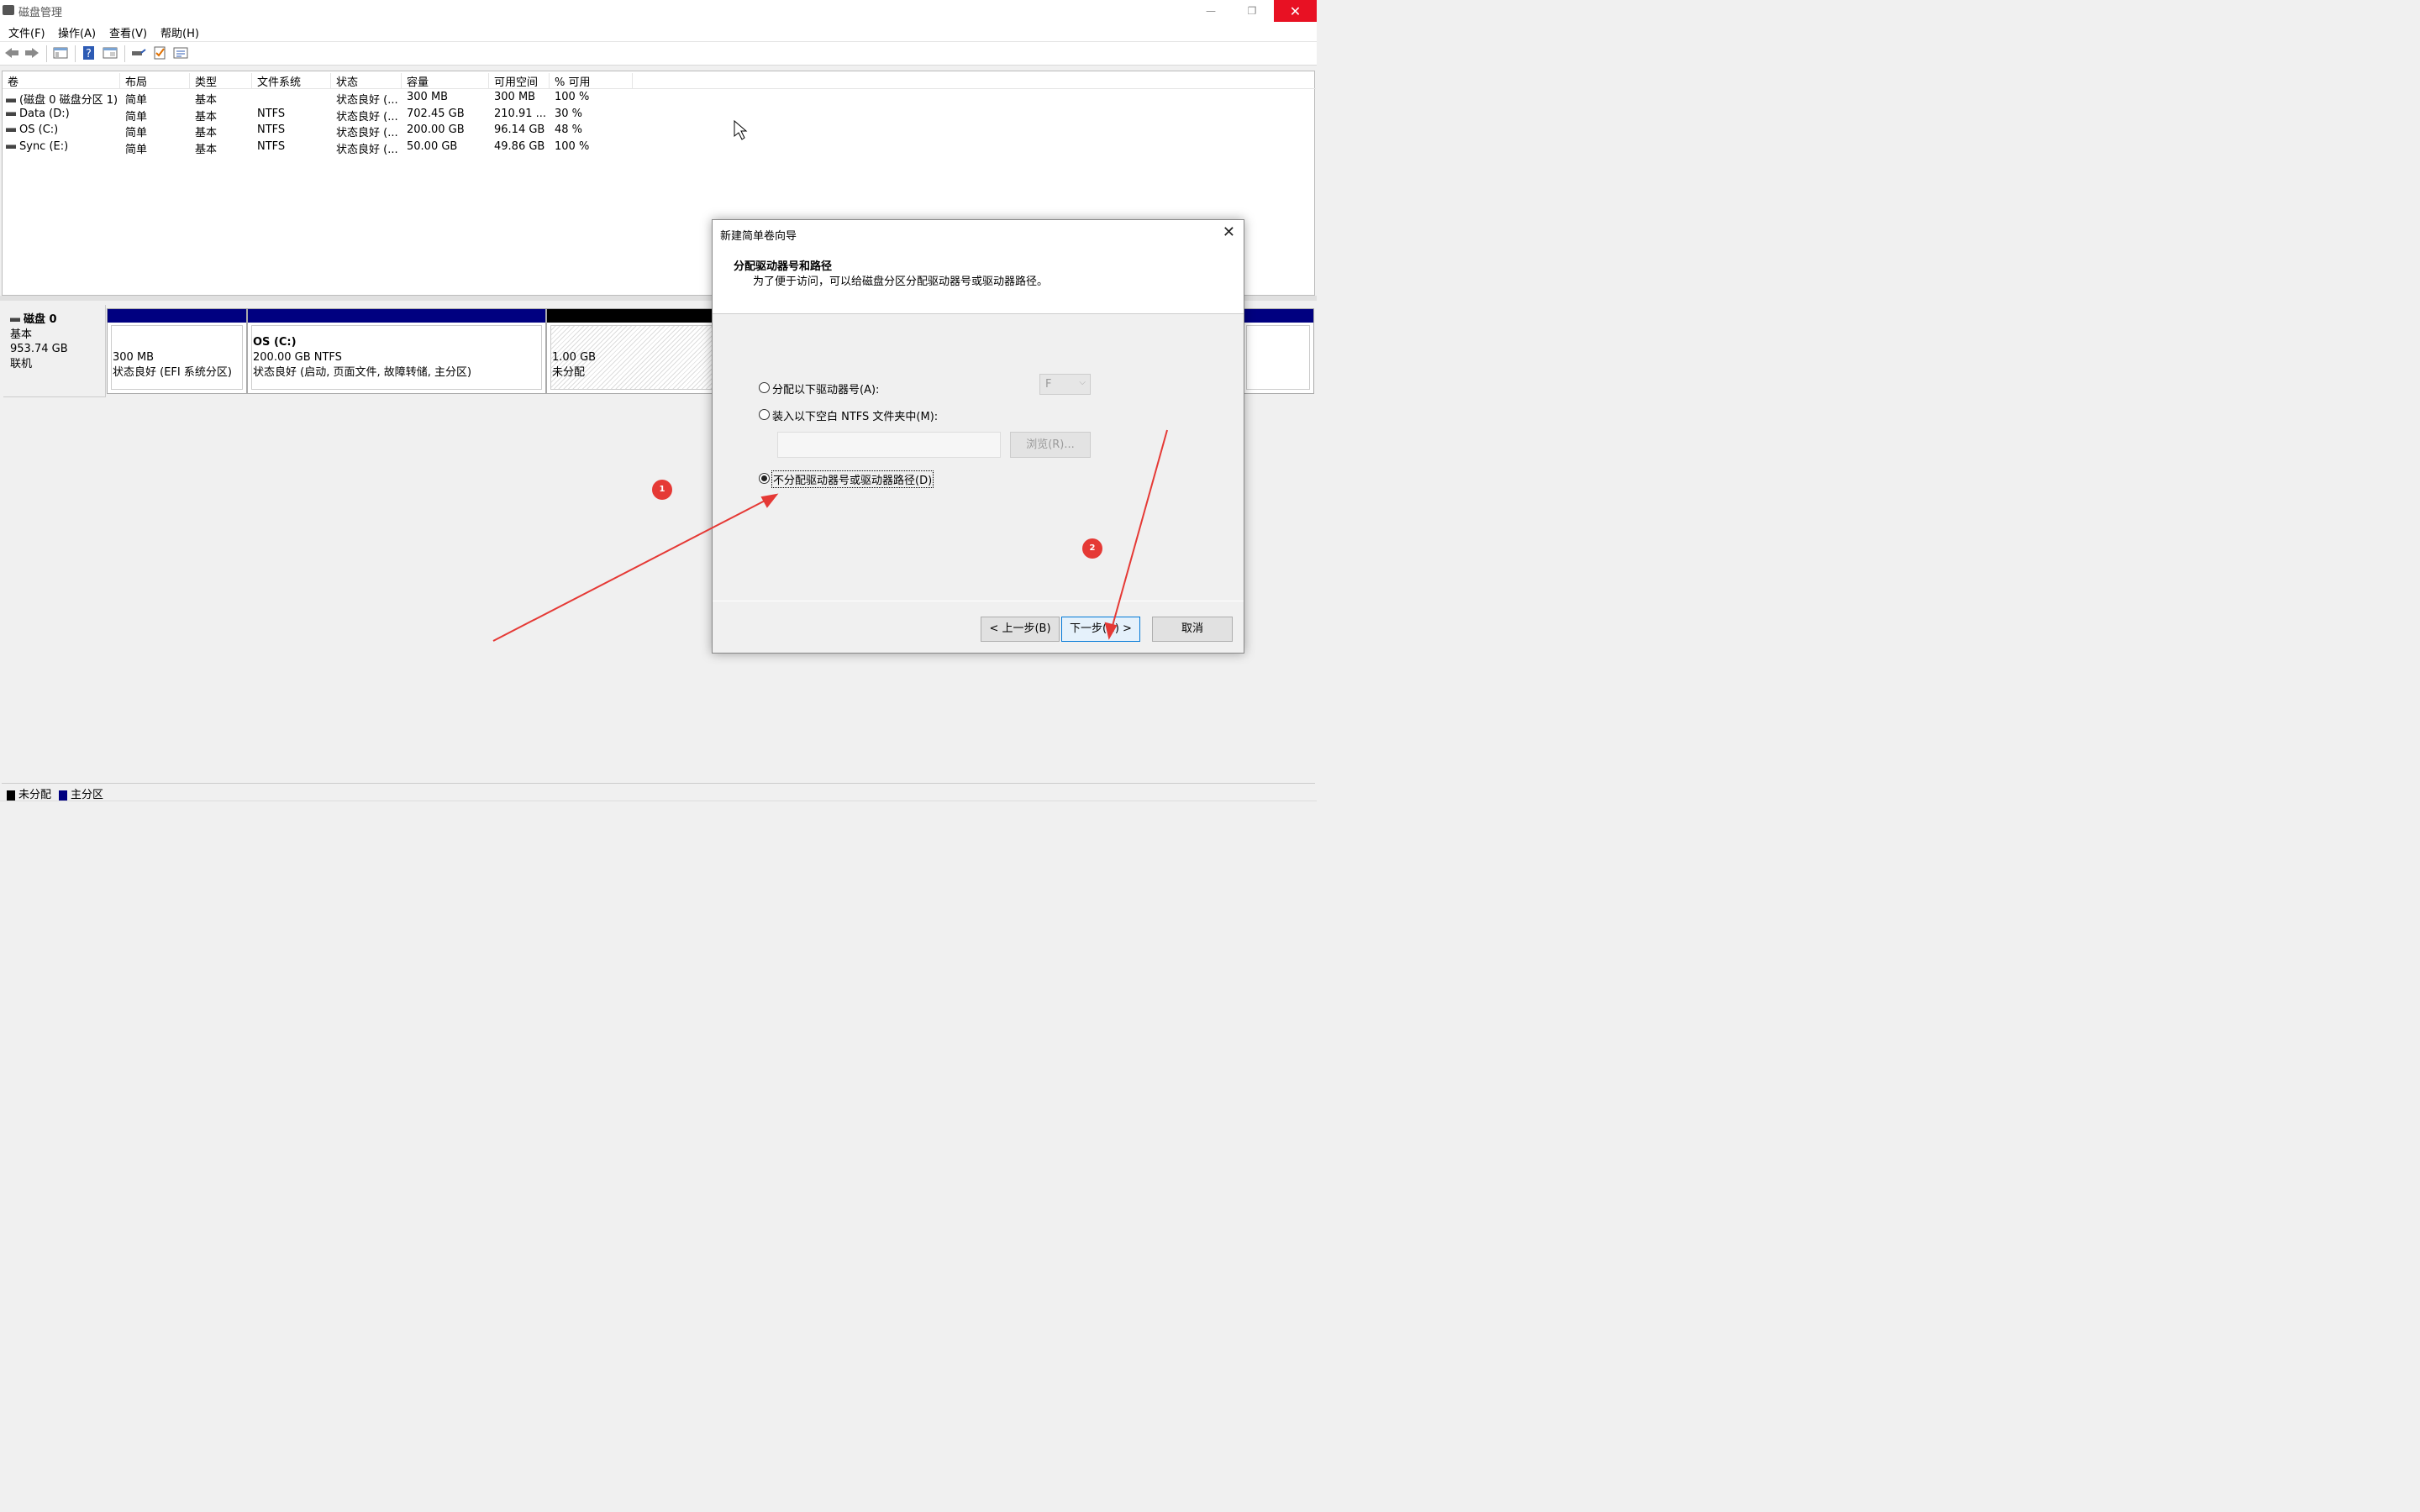 This screenshot has width=2420, height=1512. What do you see at coordinates (77, 32) in the screenshot?
I see `menu-action: 操作(A)` at bounding box center [77, 32].